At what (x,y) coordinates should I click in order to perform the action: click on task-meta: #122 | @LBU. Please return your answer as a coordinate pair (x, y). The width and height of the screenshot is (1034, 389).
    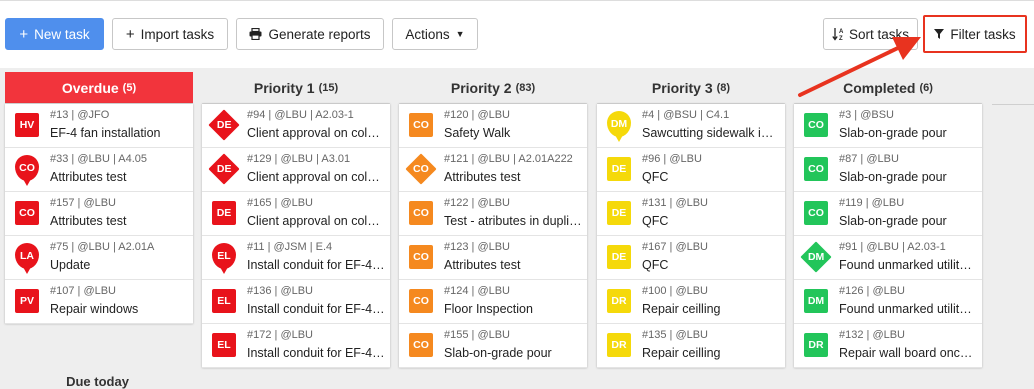
    Looking at the image, I should click on (477, 203).